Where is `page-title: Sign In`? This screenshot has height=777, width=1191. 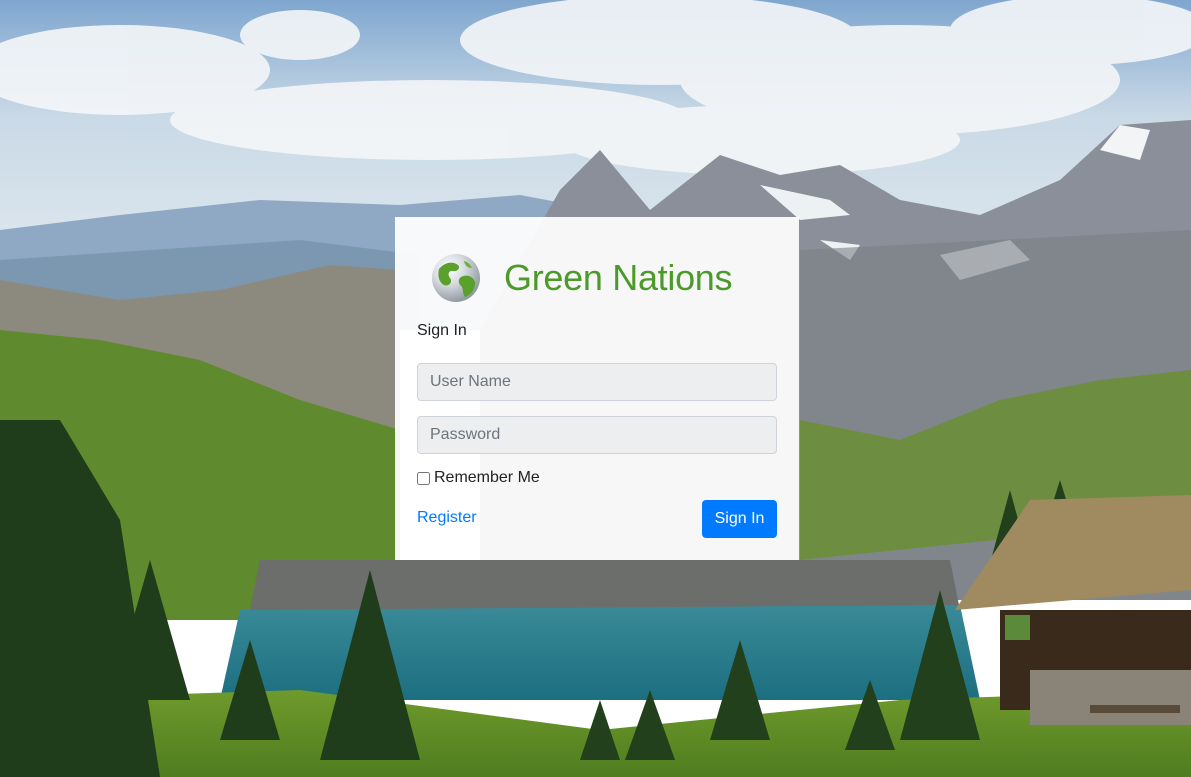 page-title: Sign In is located at coordinates (442, 330).